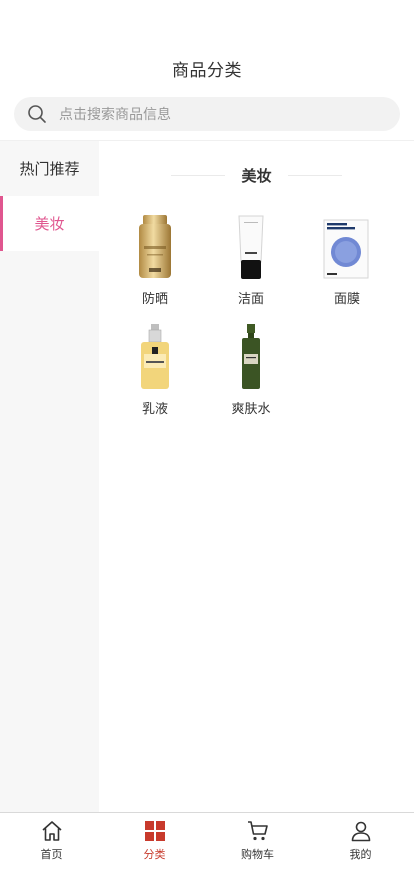  Describe the element at coordinates (154, 409) in the screenshot. I see `product-label: 乳液` at that location.